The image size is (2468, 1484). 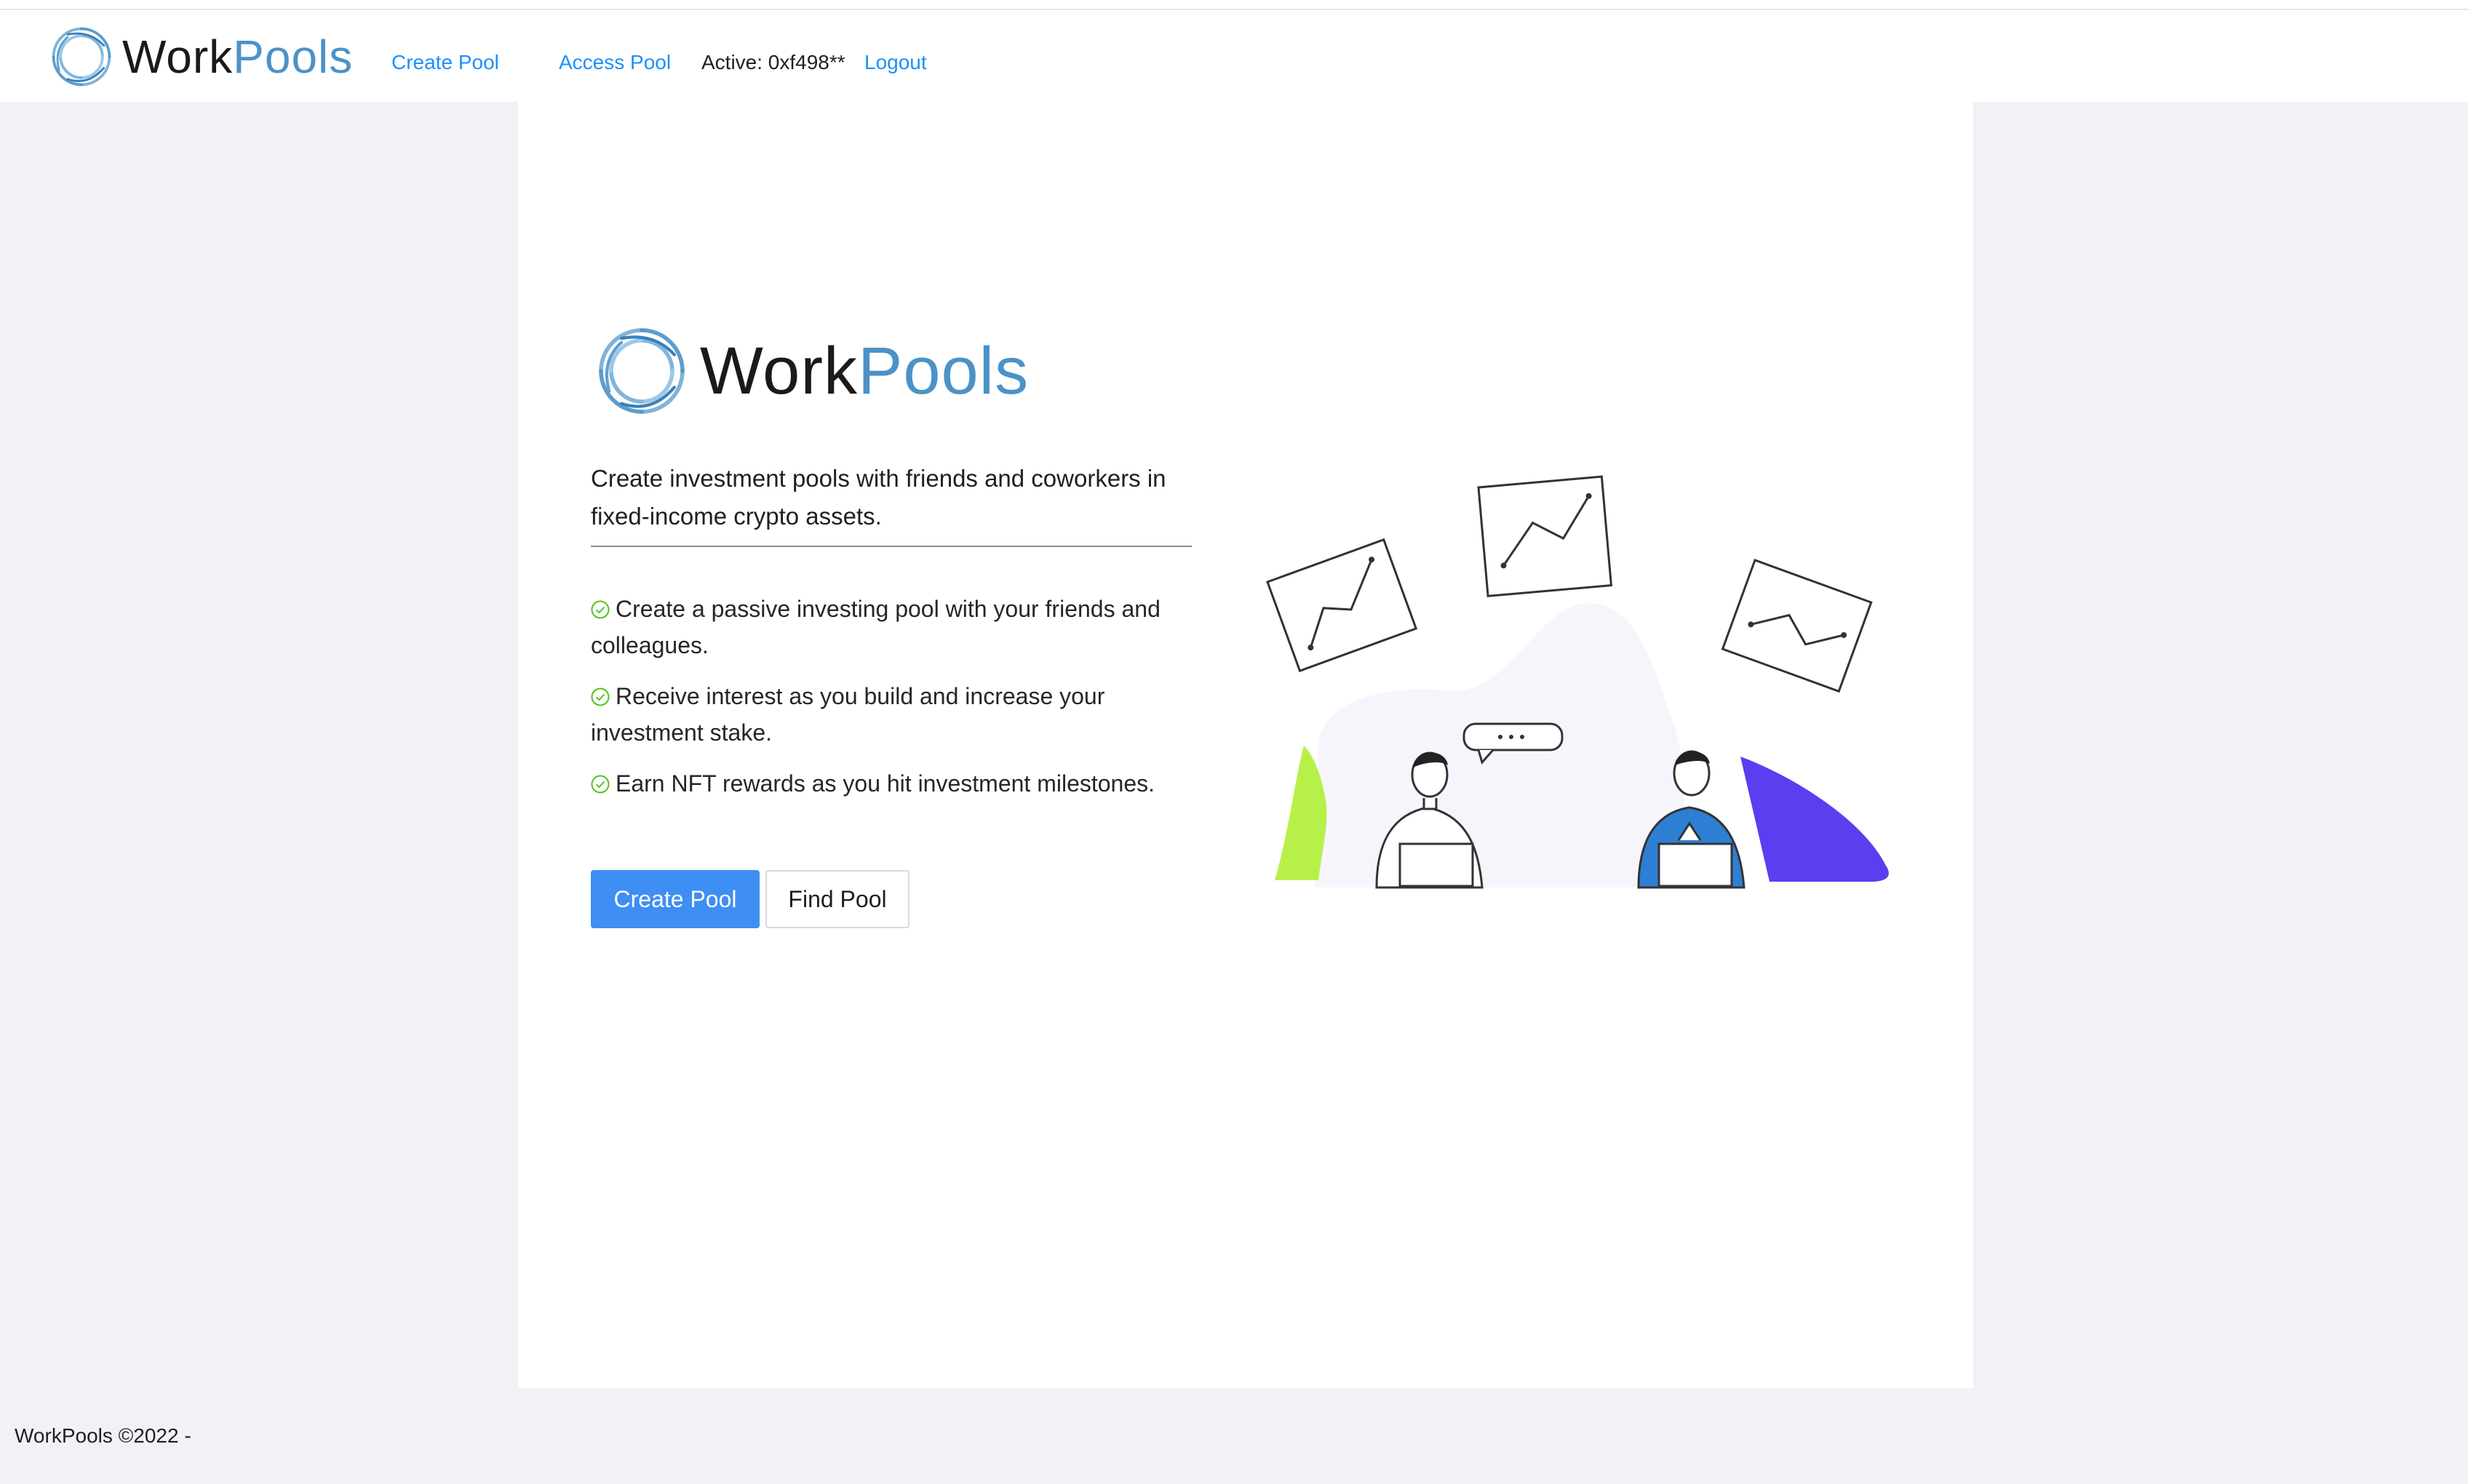 I want to click on hero-brand-name-work: Work, so click(x=779, y=370).